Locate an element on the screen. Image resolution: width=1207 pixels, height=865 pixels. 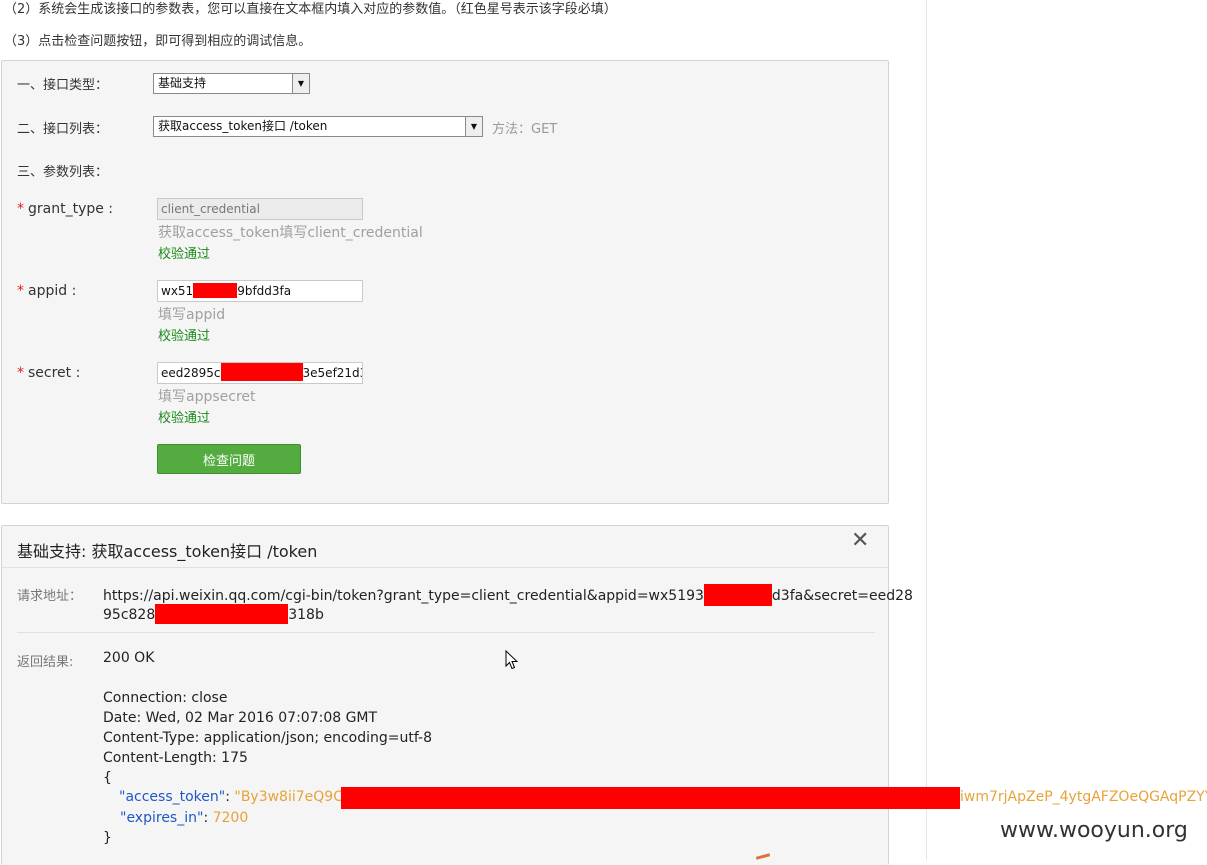
response-header: Connection: close is located at coordinates (165, 698).